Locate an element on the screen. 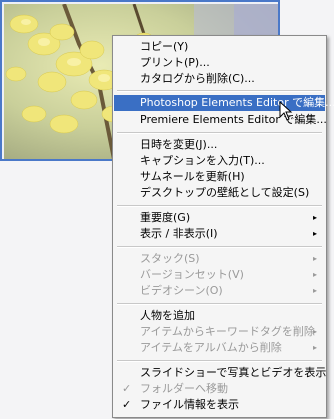 The width and height of the screenshot is (334, 419). menu-item-remove-from-album: アイテムをアルバムから削除 ▸ is located at coordinates (219, 348).